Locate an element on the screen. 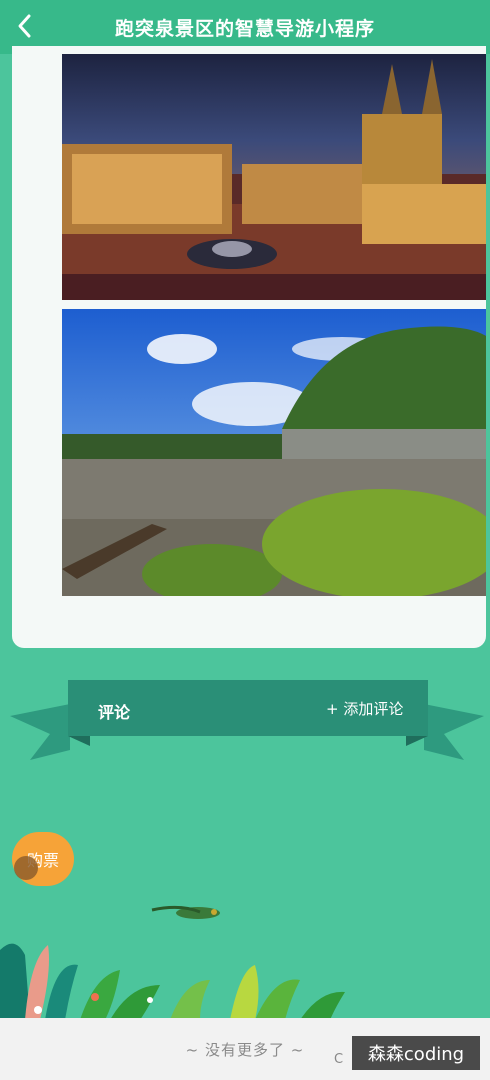 This screenshot has height=1080, width=490. back-button is located at coordinates (25, 26).